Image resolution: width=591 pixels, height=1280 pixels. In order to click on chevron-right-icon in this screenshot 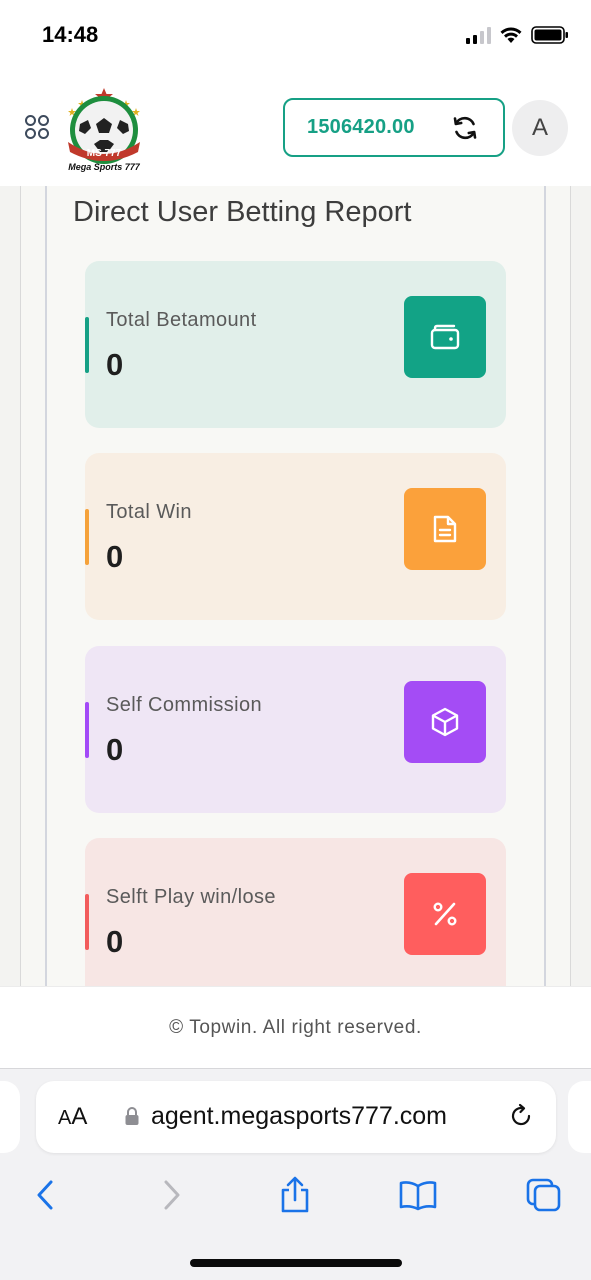, I will do `click(172, 1195)`.